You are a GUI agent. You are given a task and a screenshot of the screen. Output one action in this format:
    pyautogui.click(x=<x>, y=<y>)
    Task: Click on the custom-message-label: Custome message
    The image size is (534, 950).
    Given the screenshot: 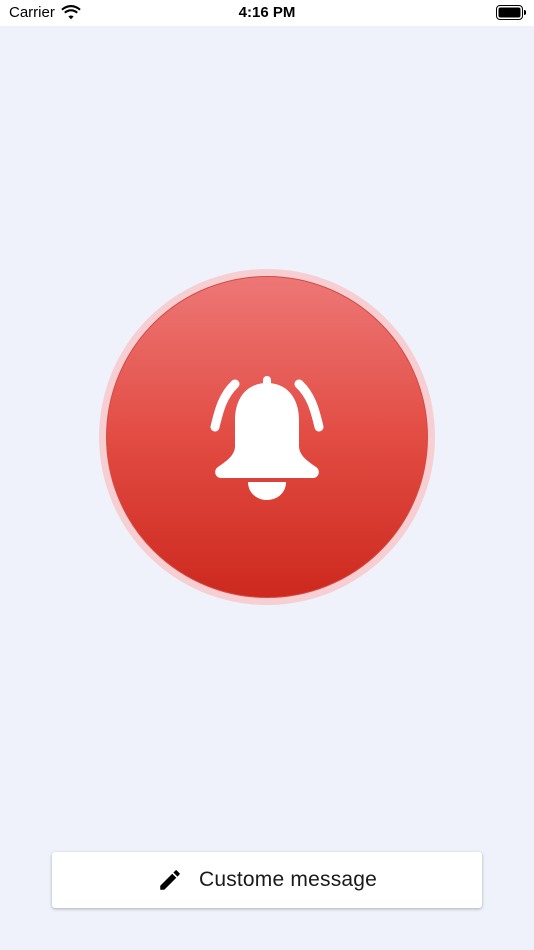 What is the action you would take?
    pyautogui.click(x=288, y=879)
    